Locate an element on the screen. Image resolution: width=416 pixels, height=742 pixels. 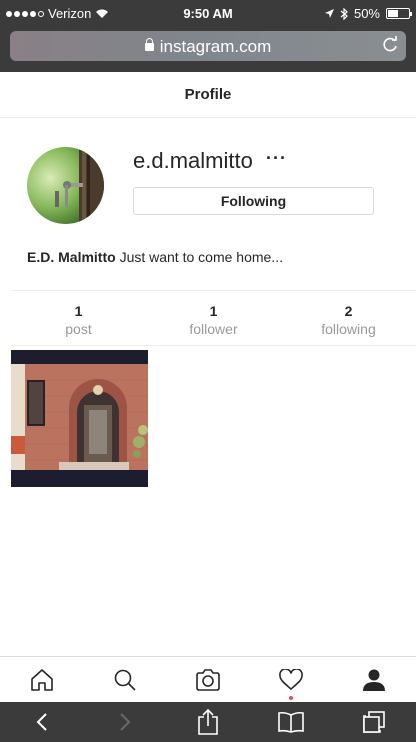
browser-share is located at coordinates (207, 722).